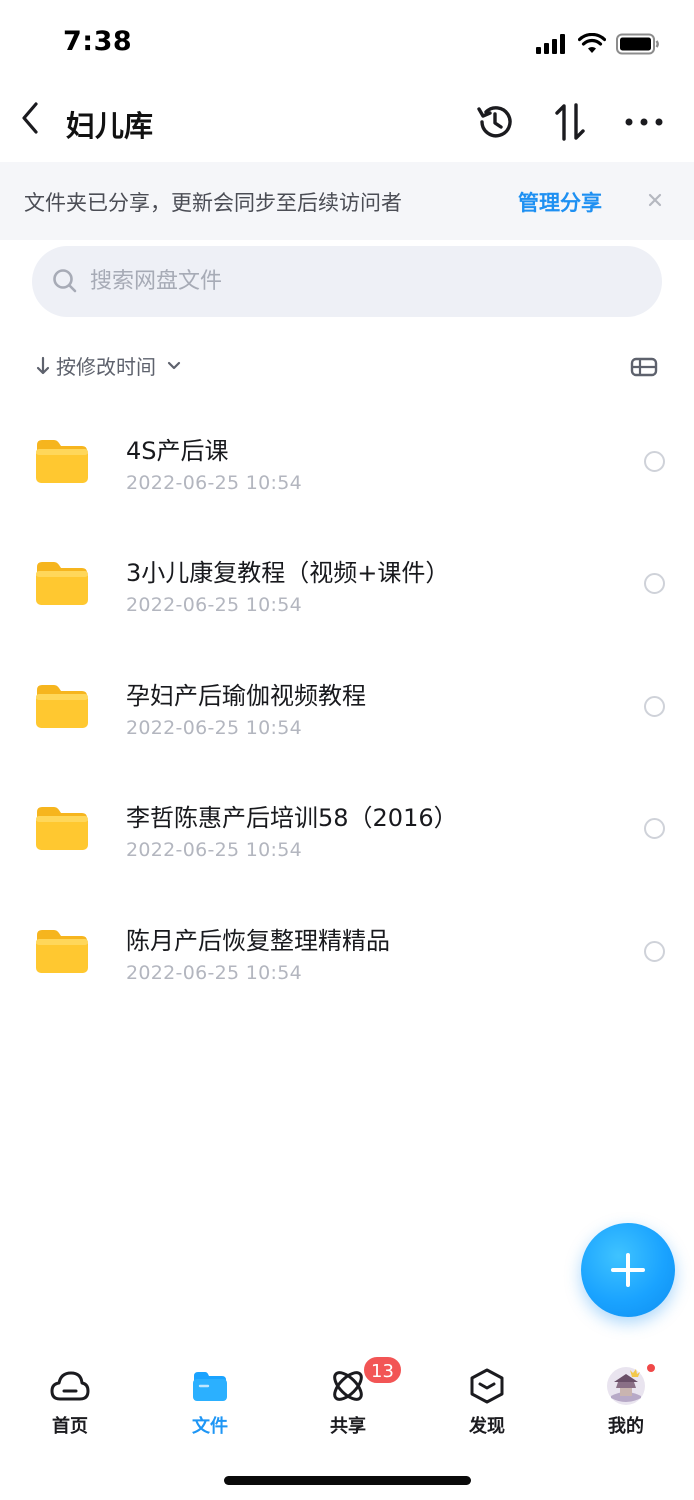  Describe the element at coordinates (174, 365) in the screenshot. I see `chevron-down-icon` at that location.